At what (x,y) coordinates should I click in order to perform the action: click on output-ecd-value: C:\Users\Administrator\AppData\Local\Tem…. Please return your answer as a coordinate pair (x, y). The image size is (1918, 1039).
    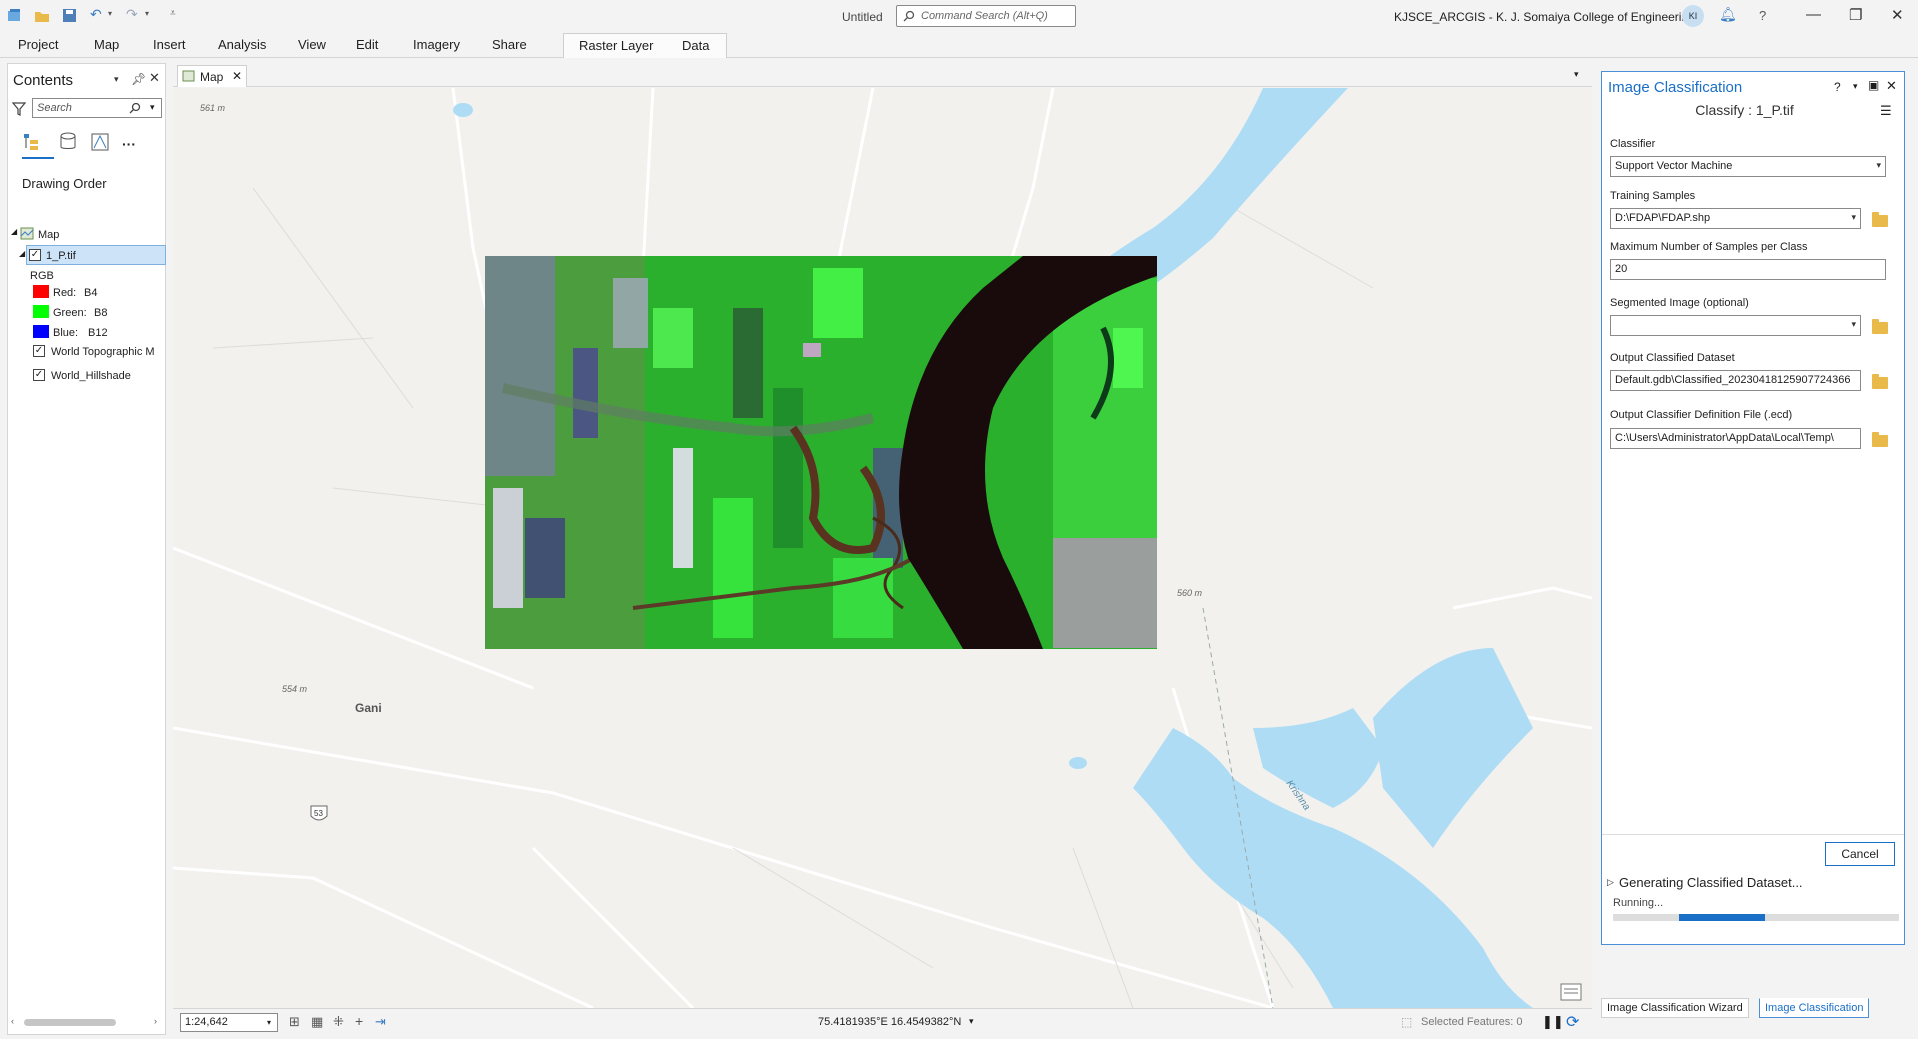
    Looking at the image, I should click on (1724, 438).